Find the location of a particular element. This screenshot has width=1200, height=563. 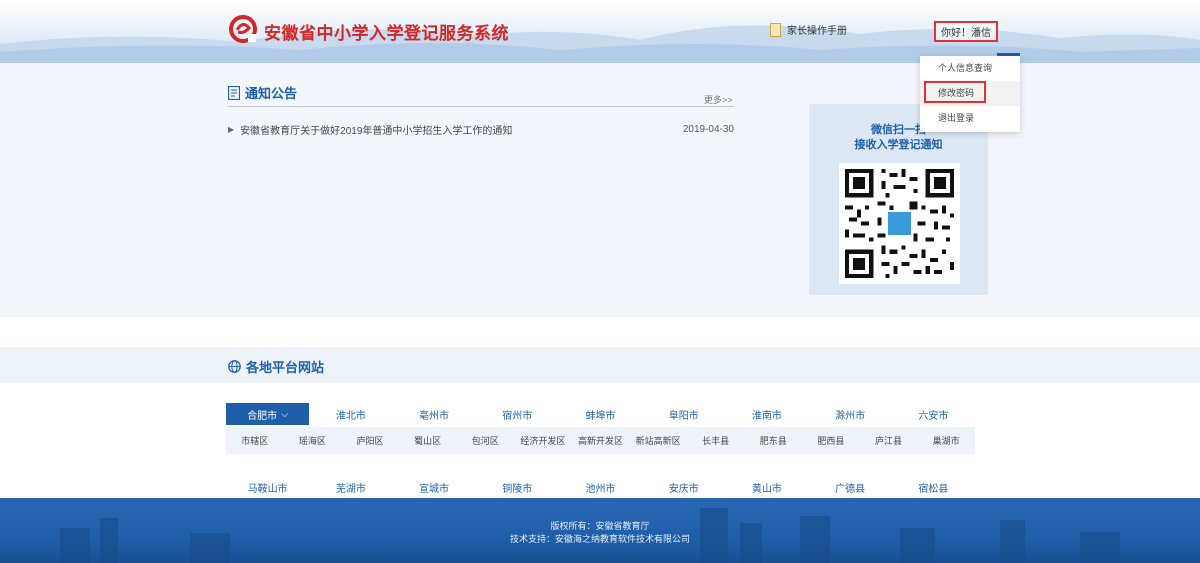

footer-copyright: 版权所有：安徽省教育厅 is located at coordinates (600, 526).